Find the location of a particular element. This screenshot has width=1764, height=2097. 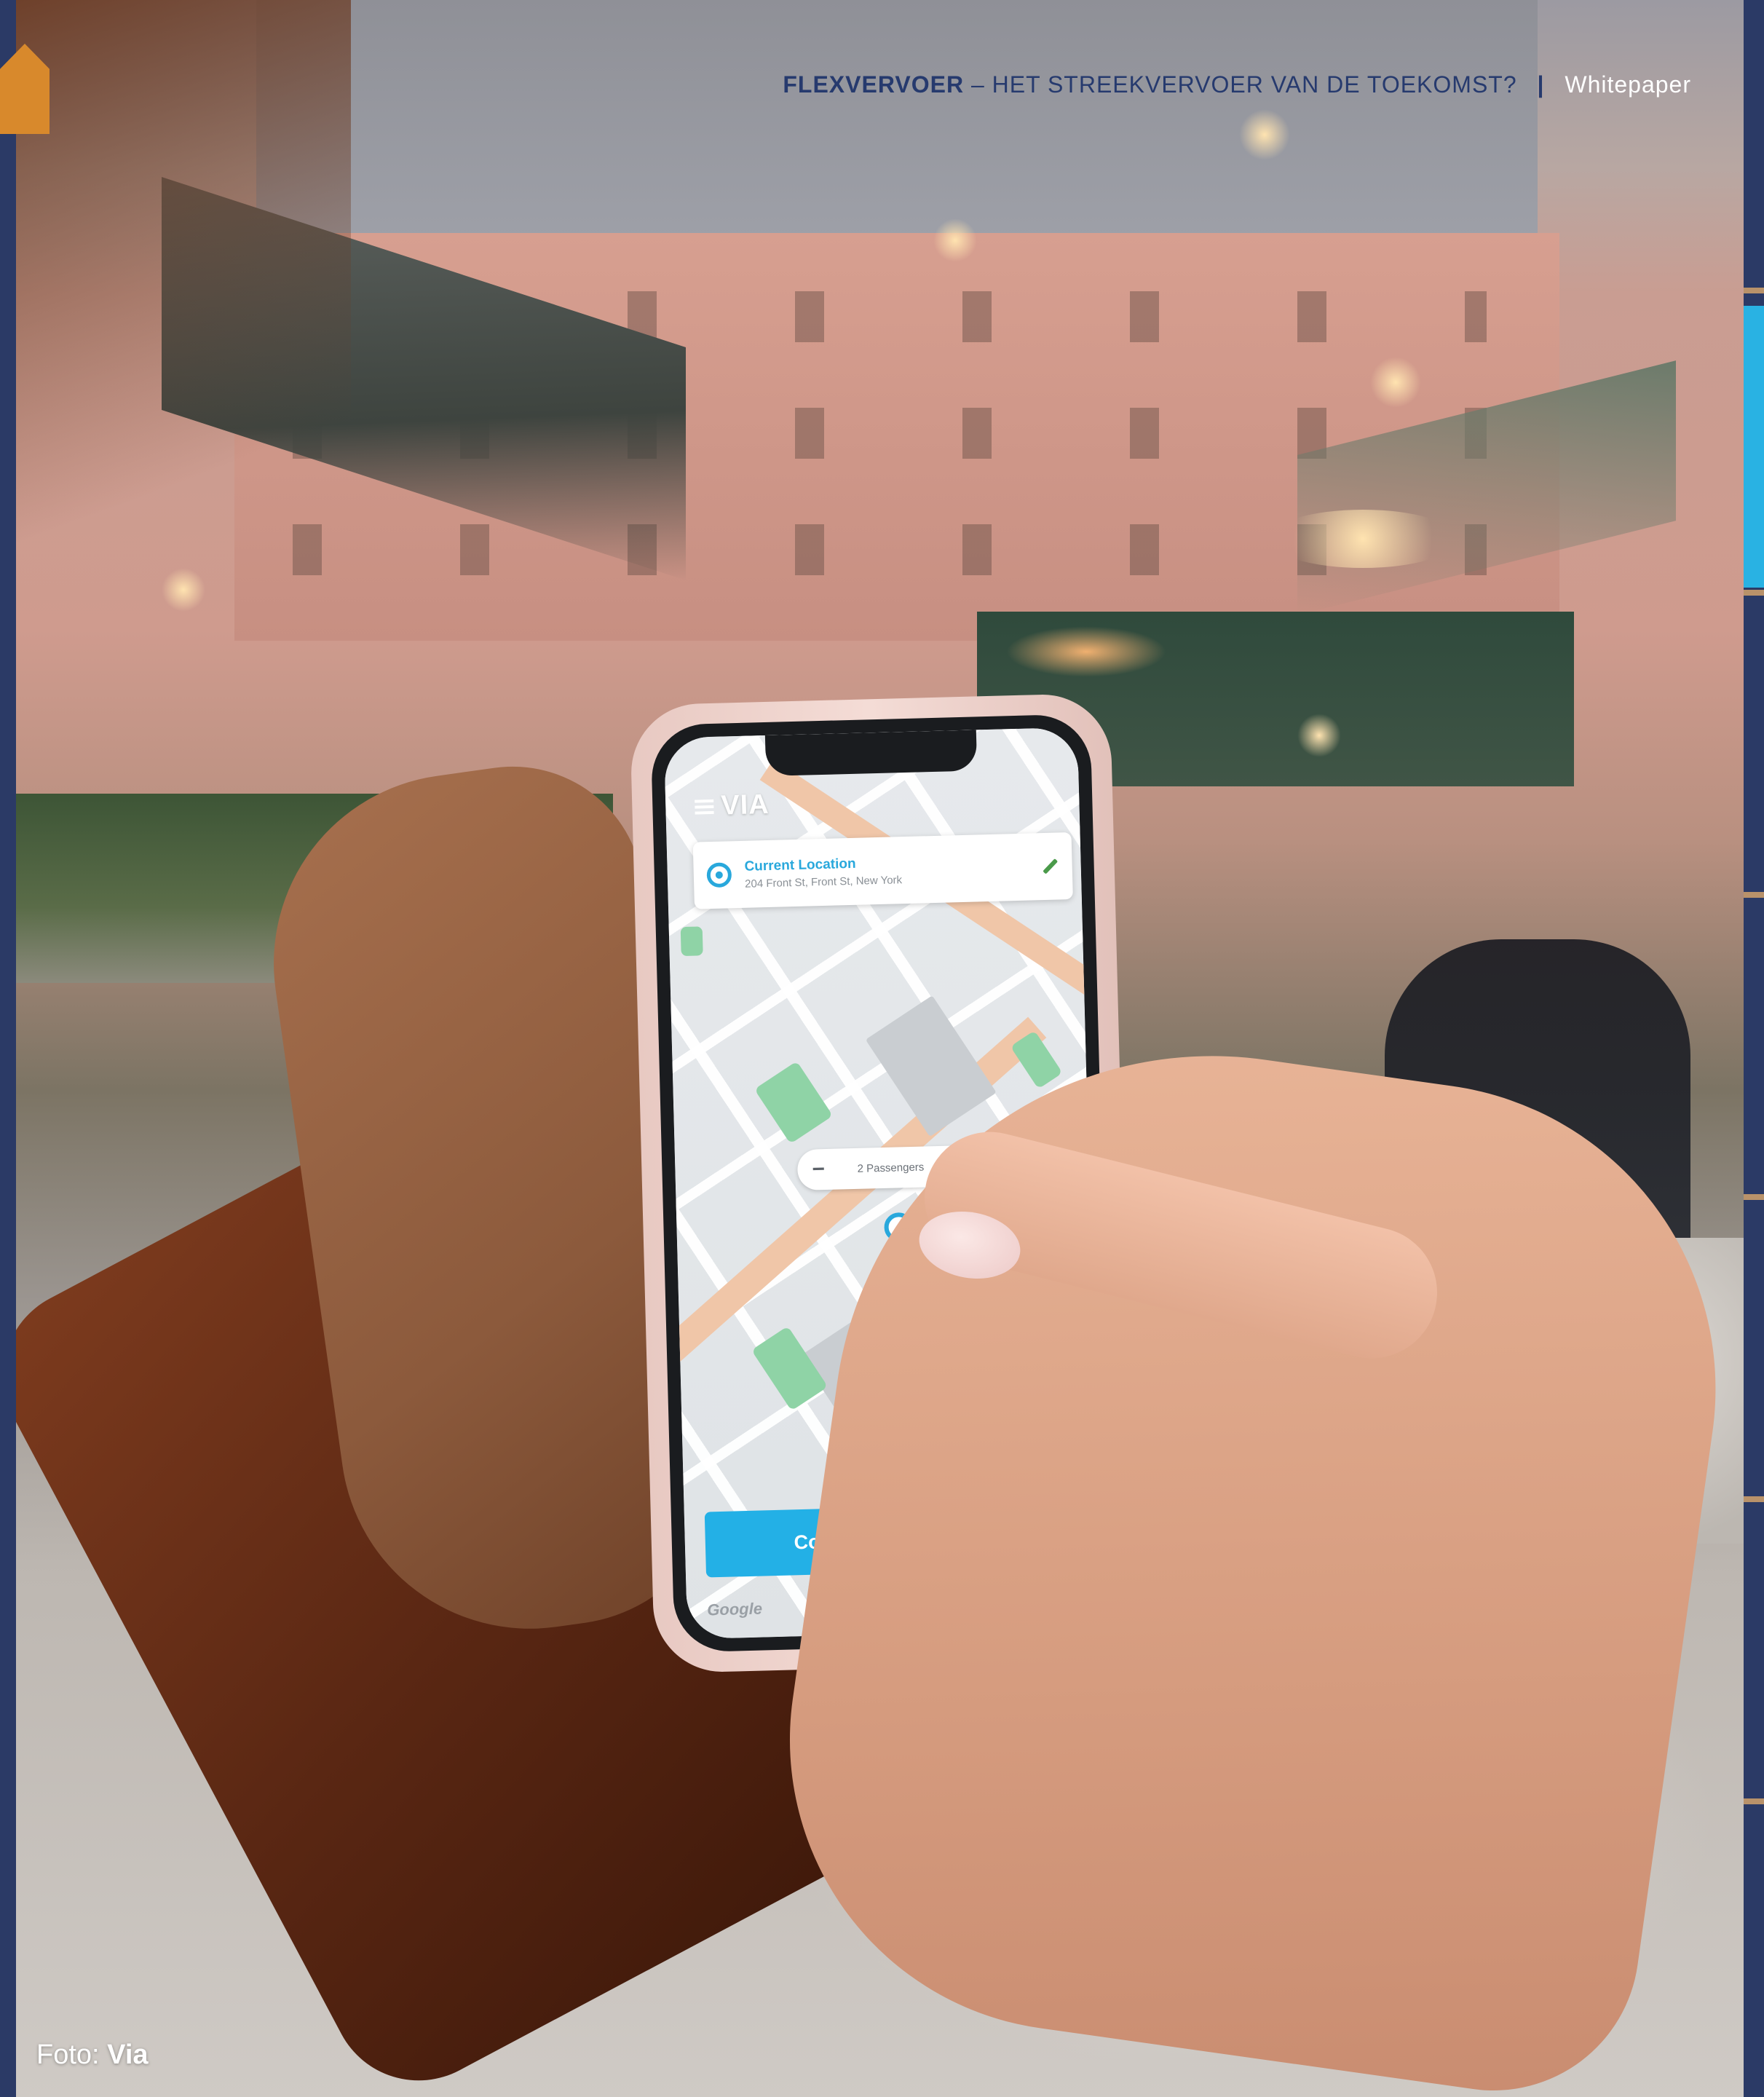

sleeve-top is located at coordinates (184, 284).